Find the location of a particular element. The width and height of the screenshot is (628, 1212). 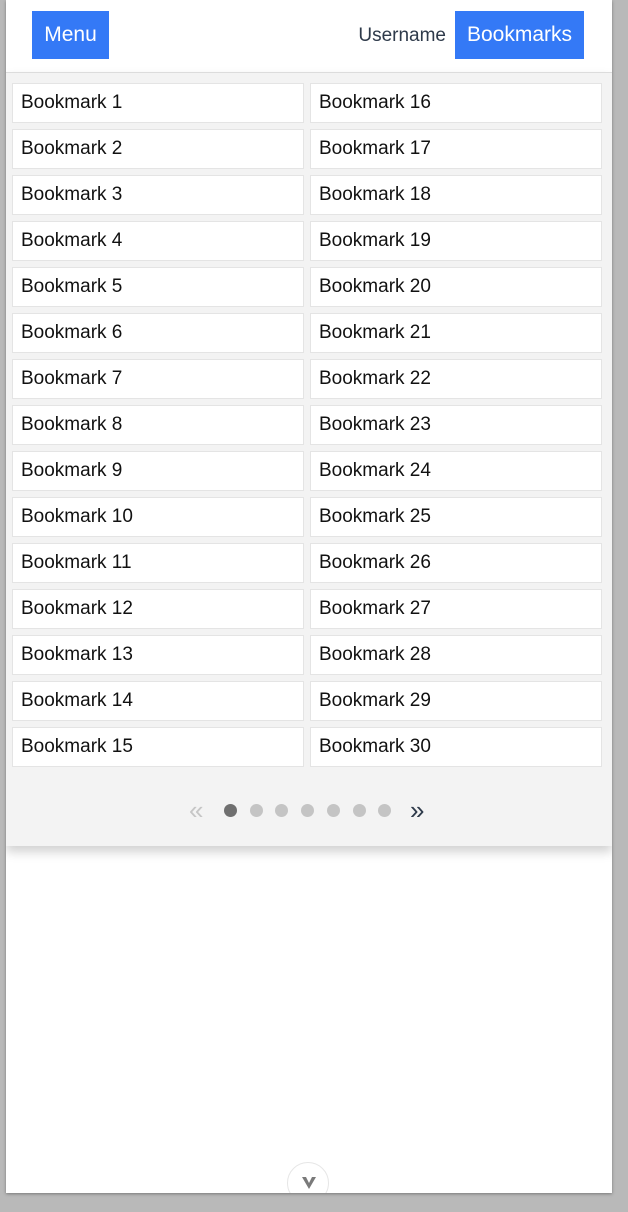

pagination: « » is located at coordinates (309, 810).